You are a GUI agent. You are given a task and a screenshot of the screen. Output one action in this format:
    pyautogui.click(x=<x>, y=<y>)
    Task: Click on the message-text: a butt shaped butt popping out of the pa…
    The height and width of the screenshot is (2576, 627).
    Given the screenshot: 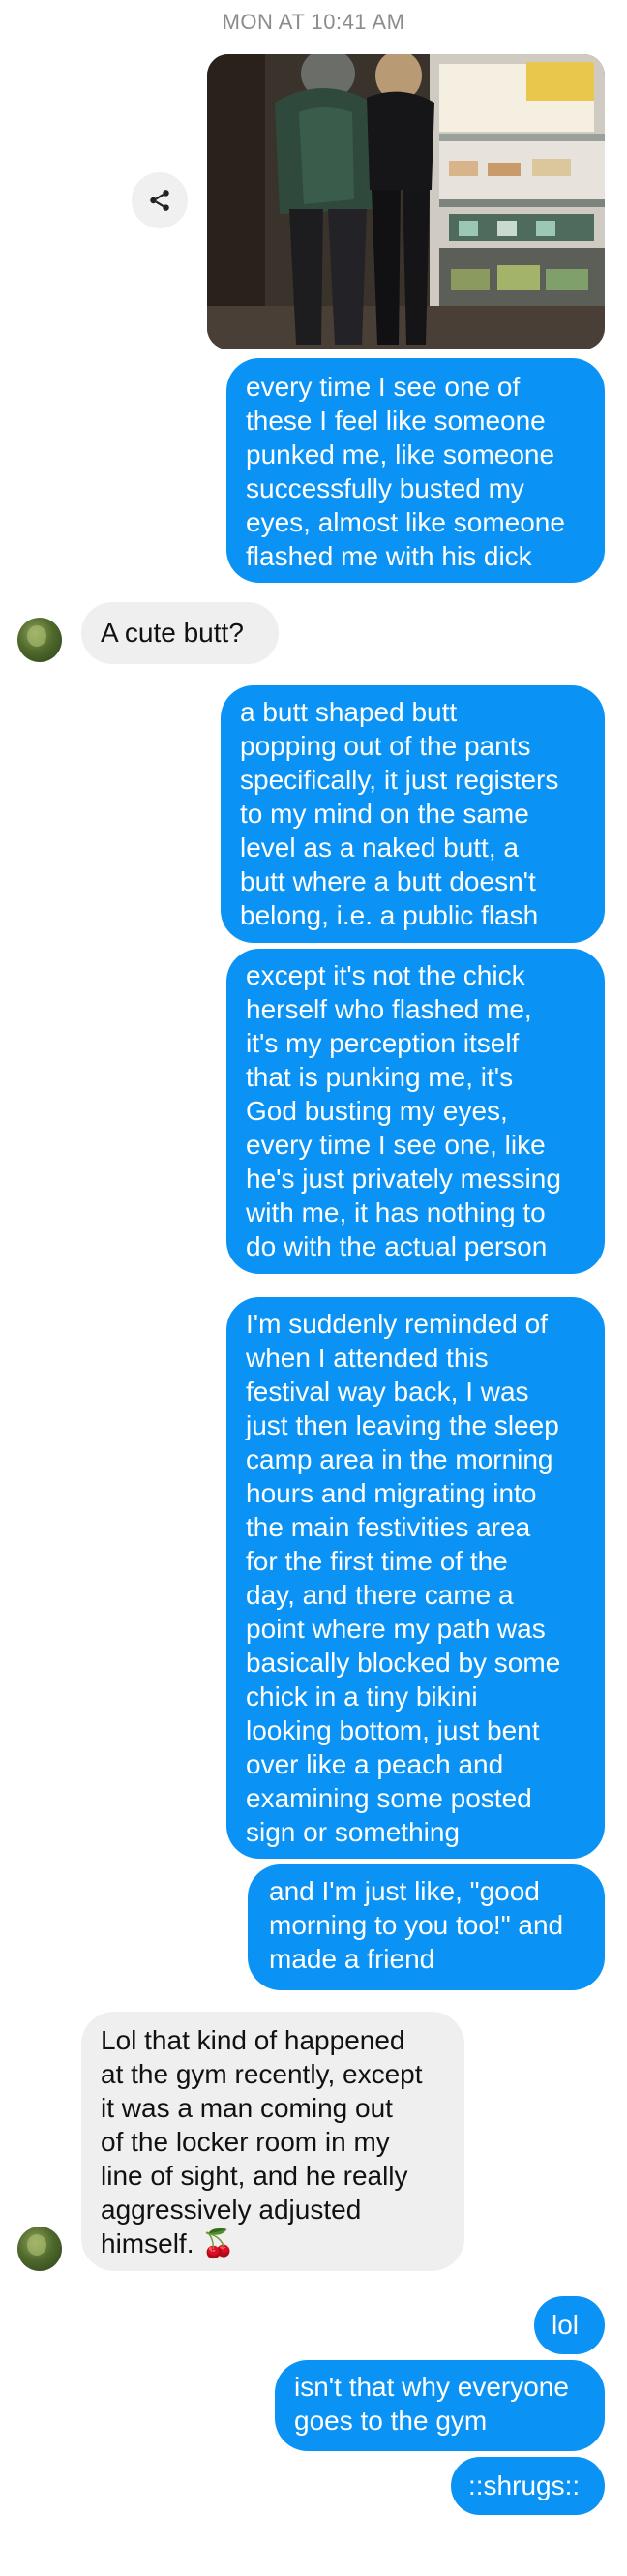 What is the action you would take?
    pyautogui.click(x=399, y=813)
    